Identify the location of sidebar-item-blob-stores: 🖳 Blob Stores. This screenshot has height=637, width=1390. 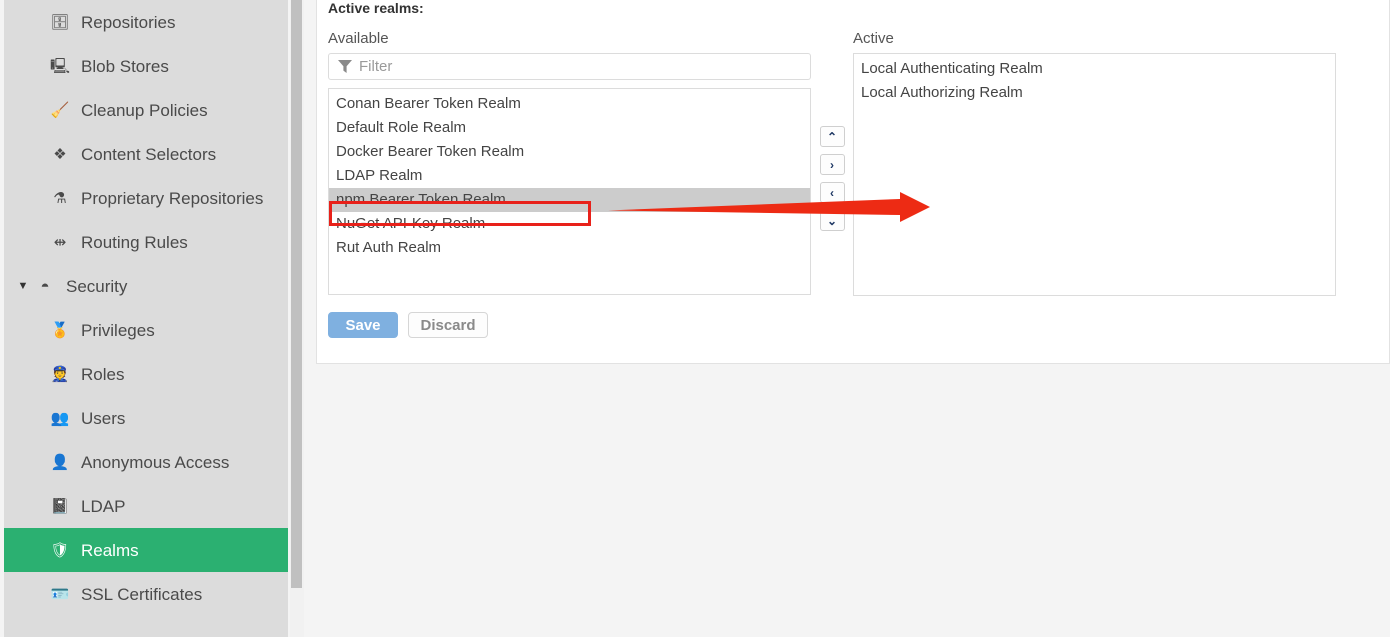
(146, 66).